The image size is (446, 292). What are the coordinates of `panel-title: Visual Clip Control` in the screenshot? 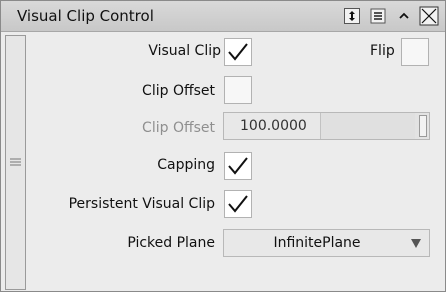 It's located at (85, 16).